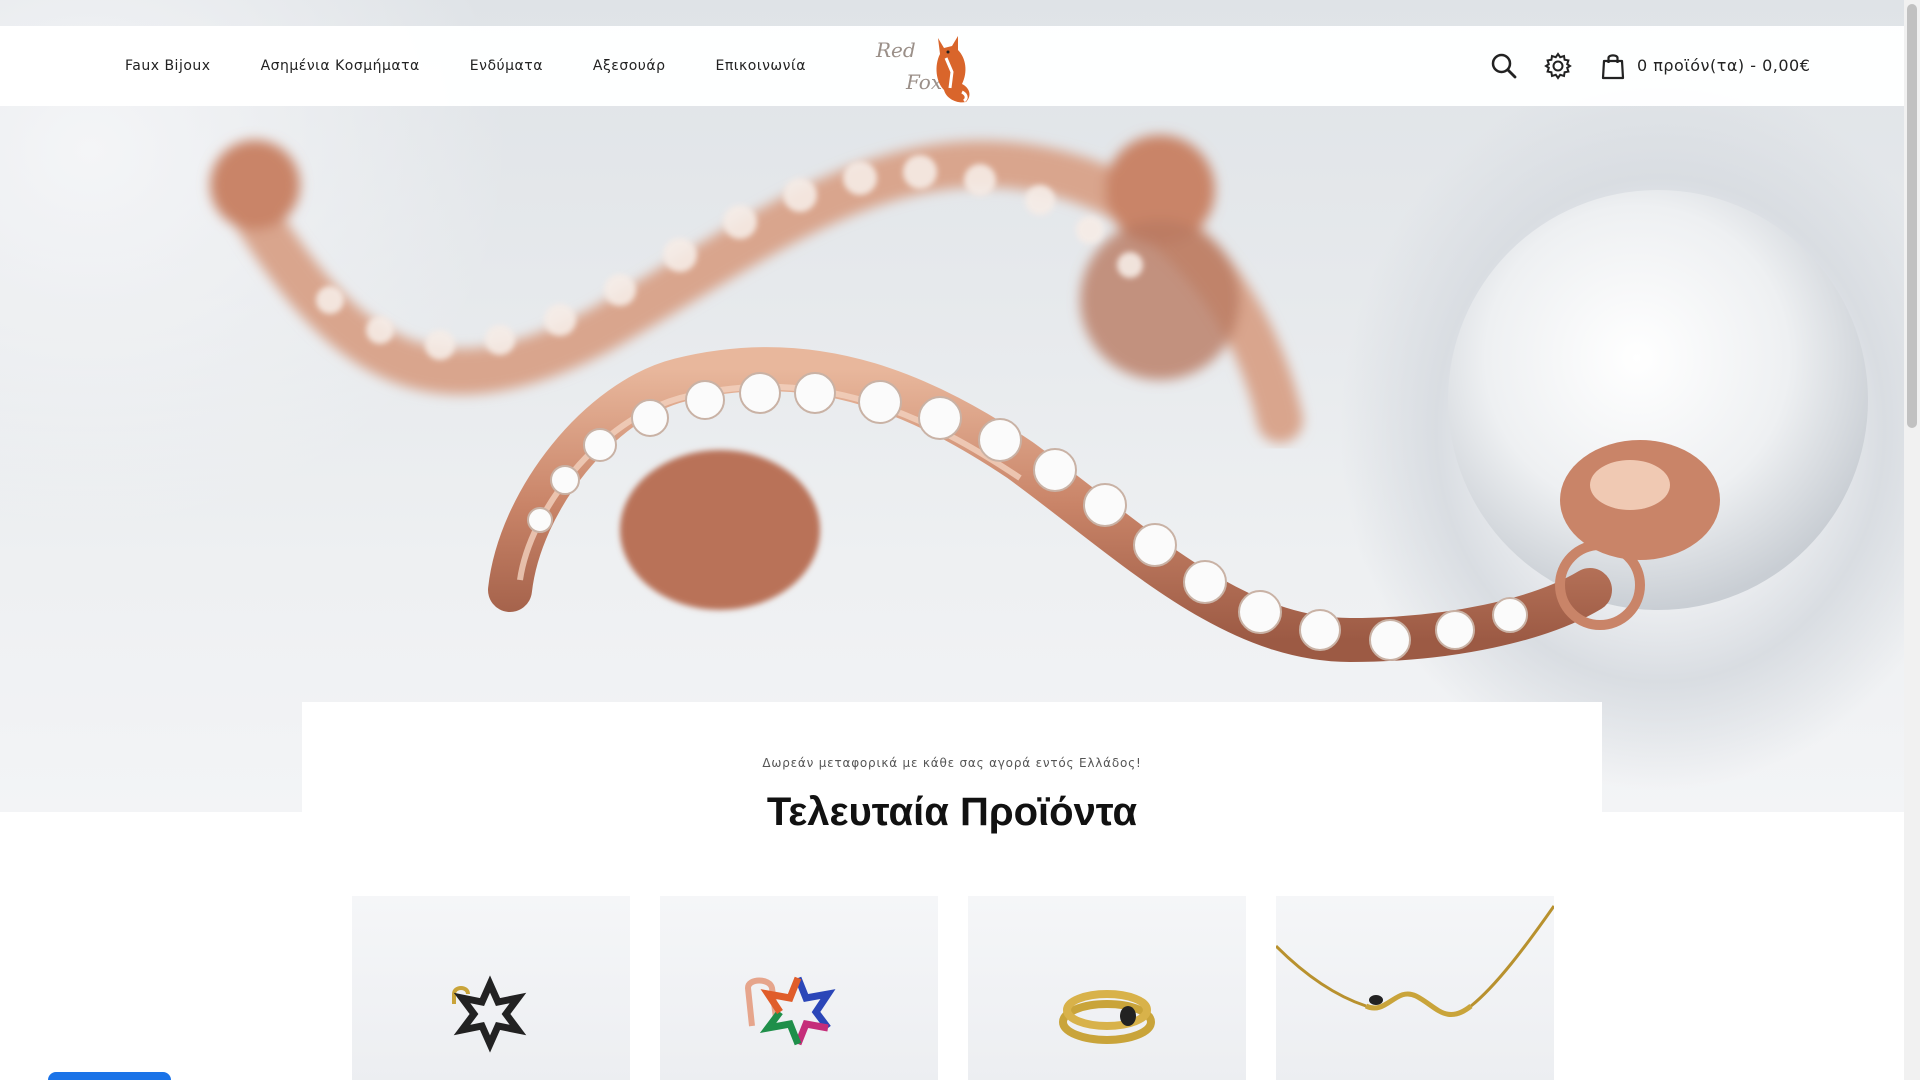 The image size is (1920, 1080). What do you see at coordinates (1504, 66) in the screenshot?
I see `search-icon` at bounding box center [1504, 66].